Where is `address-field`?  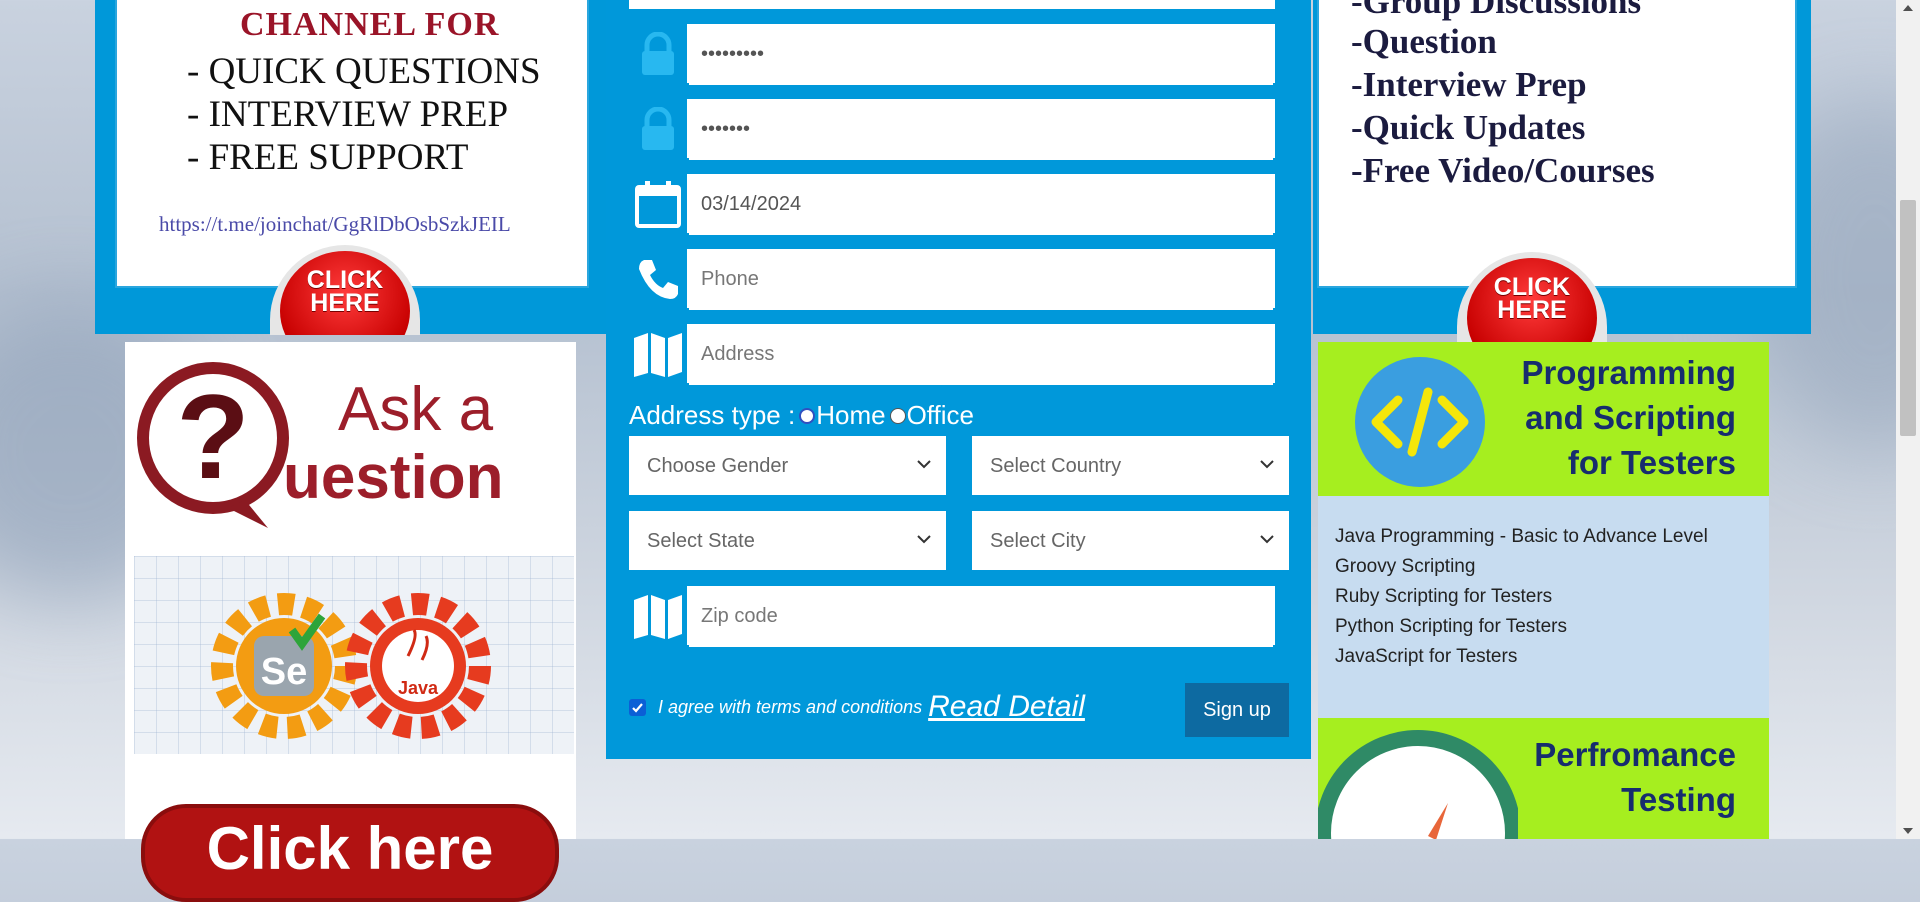 address-field is located at coordinates (952, 354).